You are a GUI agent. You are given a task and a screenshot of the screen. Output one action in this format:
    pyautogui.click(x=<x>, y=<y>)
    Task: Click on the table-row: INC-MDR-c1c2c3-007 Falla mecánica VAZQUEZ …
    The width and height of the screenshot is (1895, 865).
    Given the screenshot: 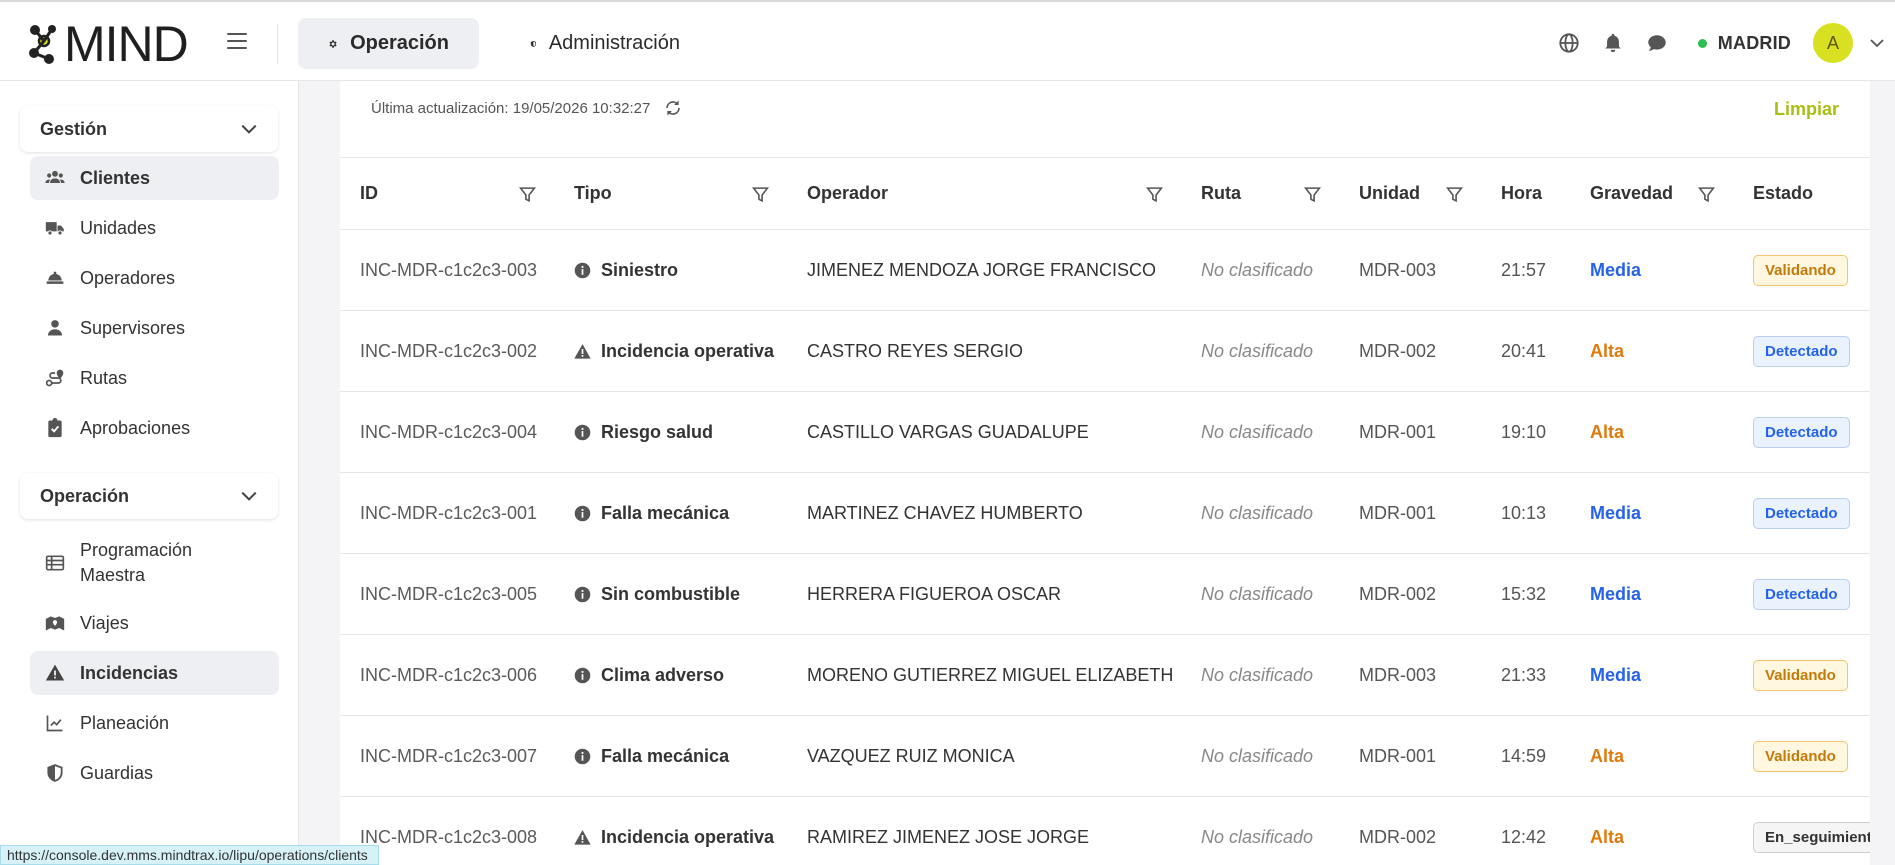 What is the action you would take?
    pyautogui.click(x=1105, y=756)
    